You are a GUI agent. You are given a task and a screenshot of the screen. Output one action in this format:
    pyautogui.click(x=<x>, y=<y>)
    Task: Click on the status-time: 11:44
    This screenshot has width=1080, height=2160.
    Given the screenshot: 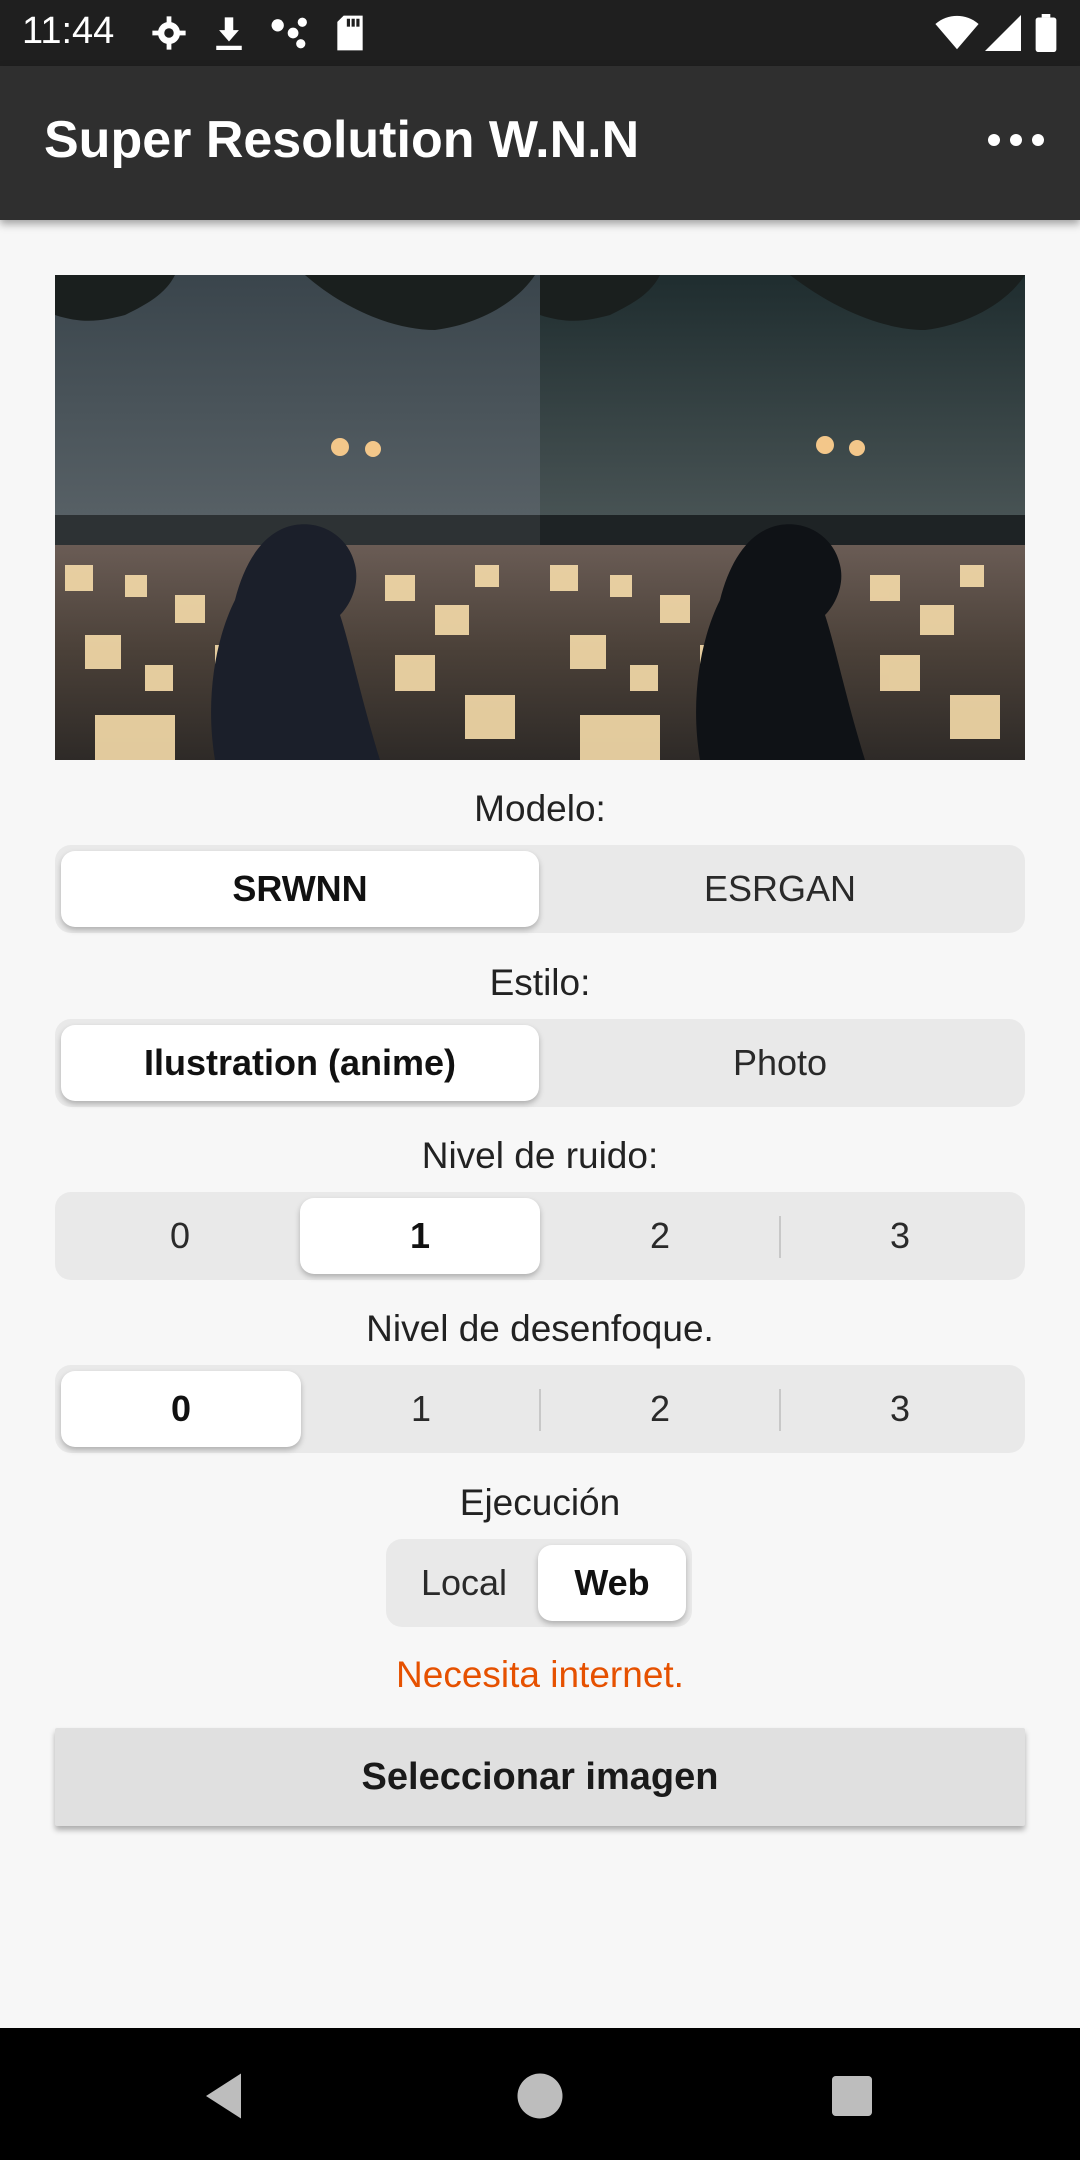 What is the action you would take?
    pyautogui.click(x=68, y=31)
    